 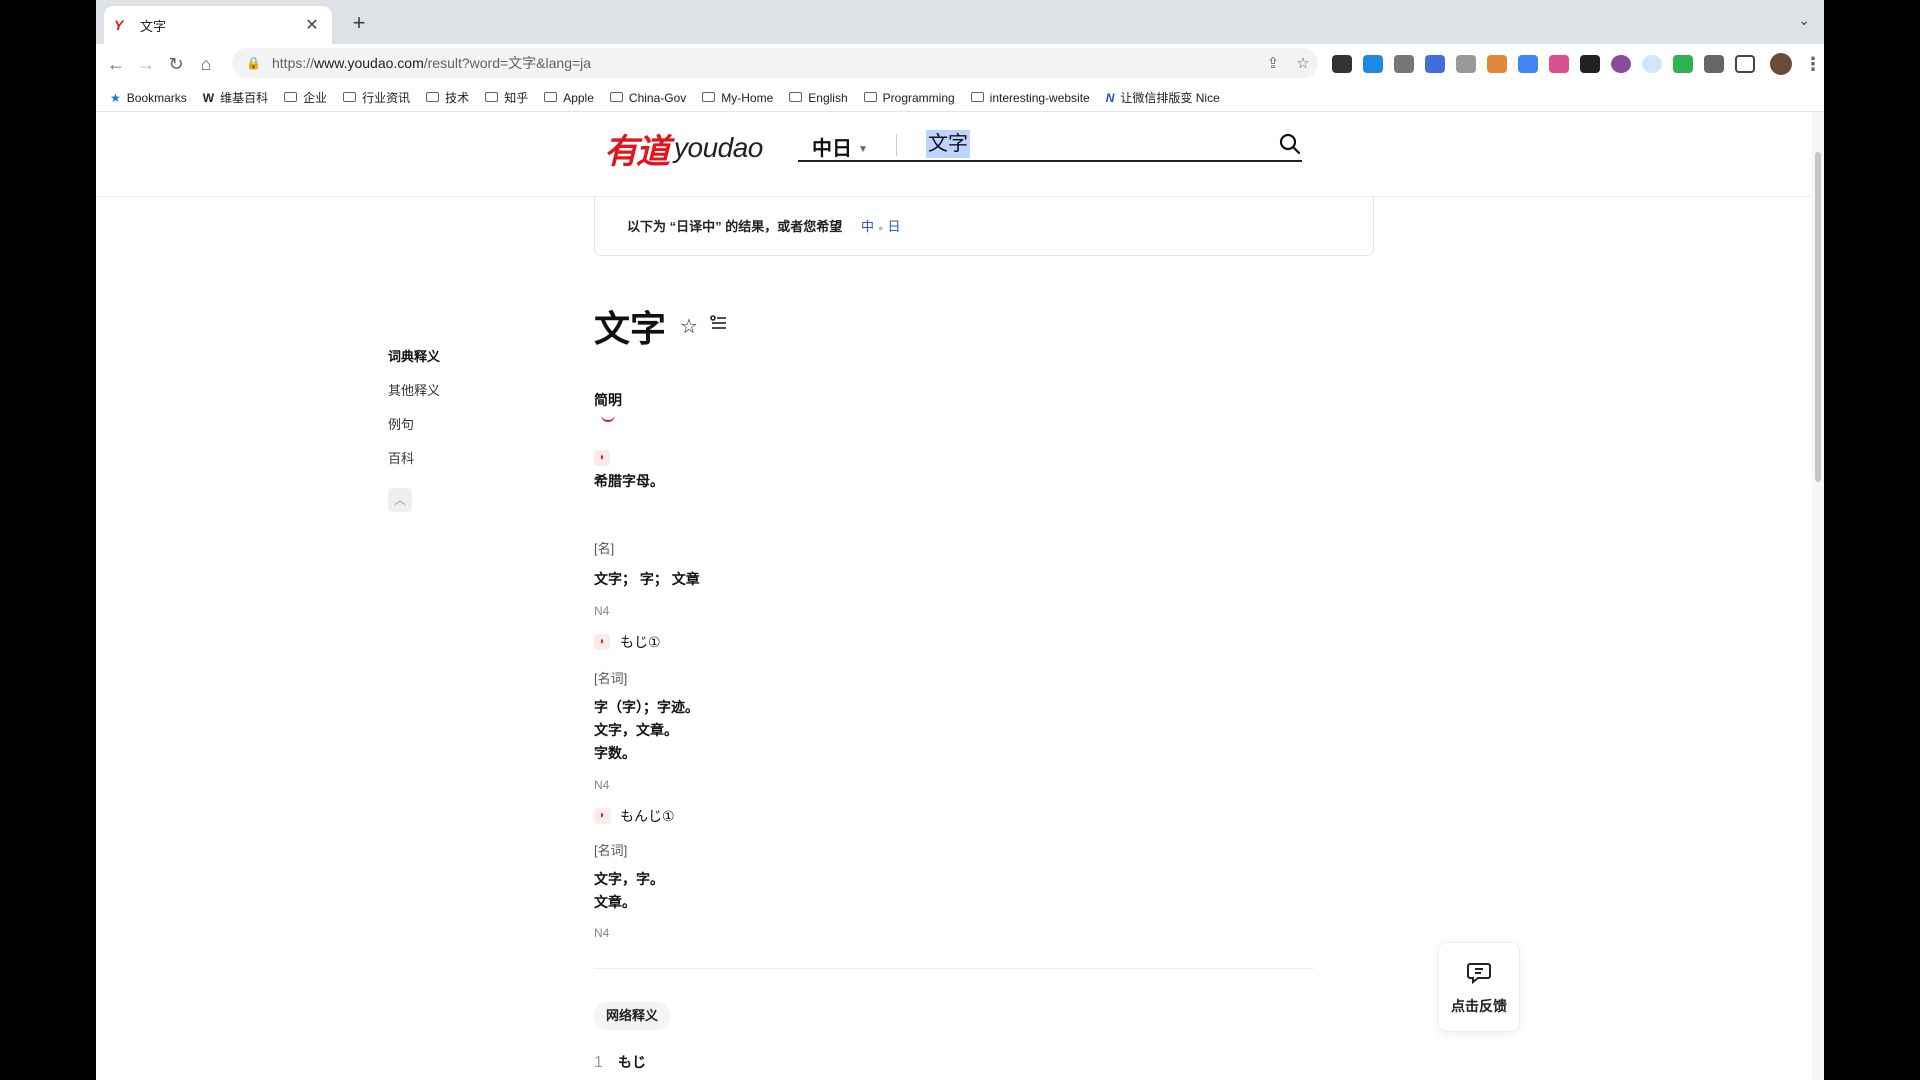 I want to click on more-menu-icon: ⋮, so click(x=1813, y=64).